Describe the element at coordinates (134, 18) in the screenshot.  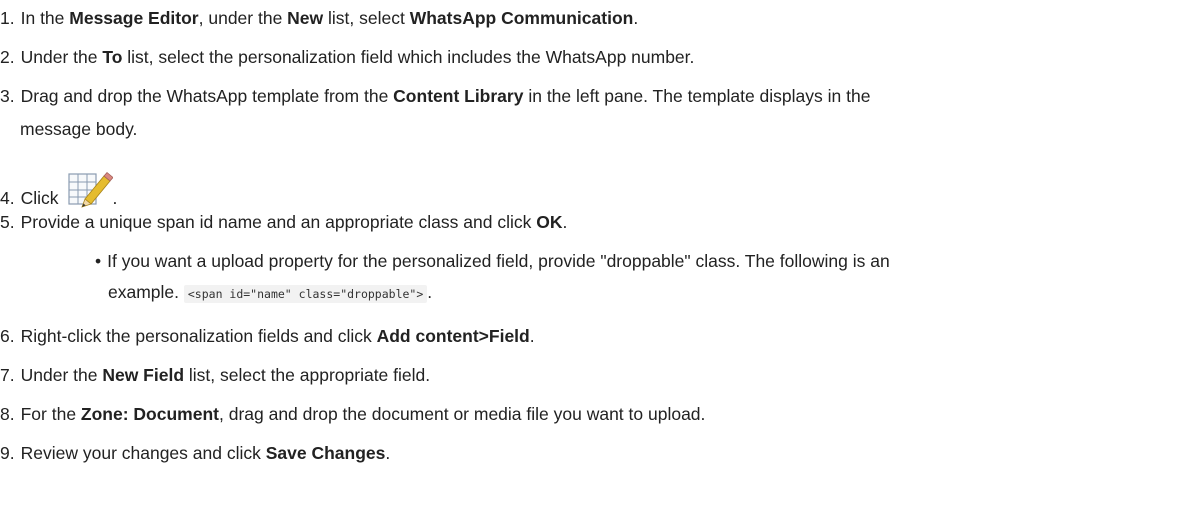
I see `ui-term: Message Editor` at that location.